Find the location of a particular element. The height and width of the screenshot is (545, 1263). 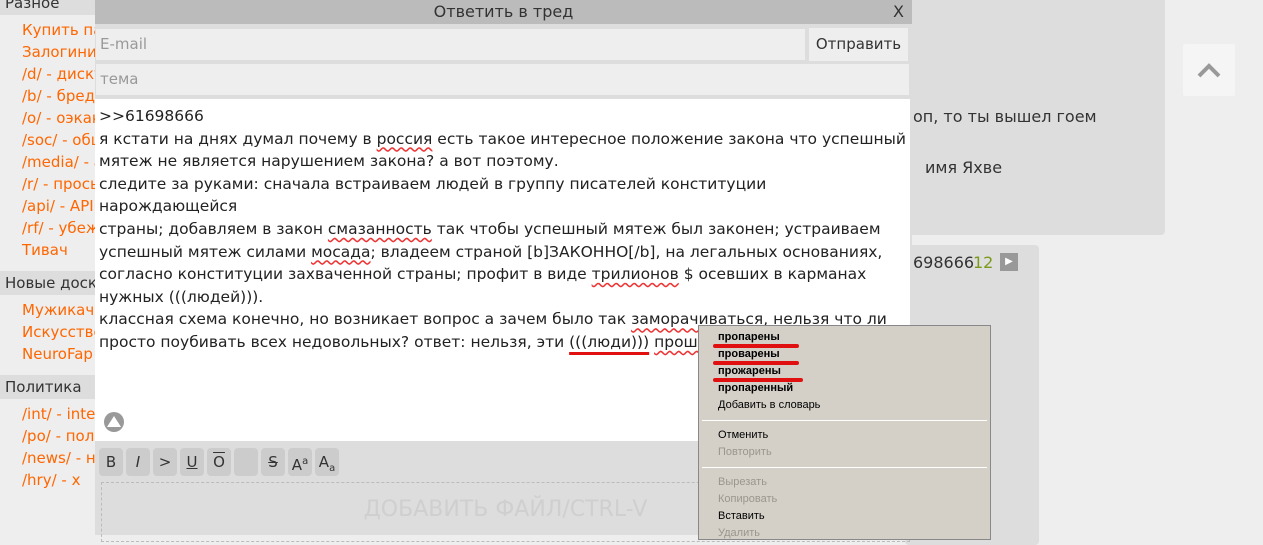

sidebar-list: МужикачИскусственныйNeuroFap is located at coordinates (47, 332).